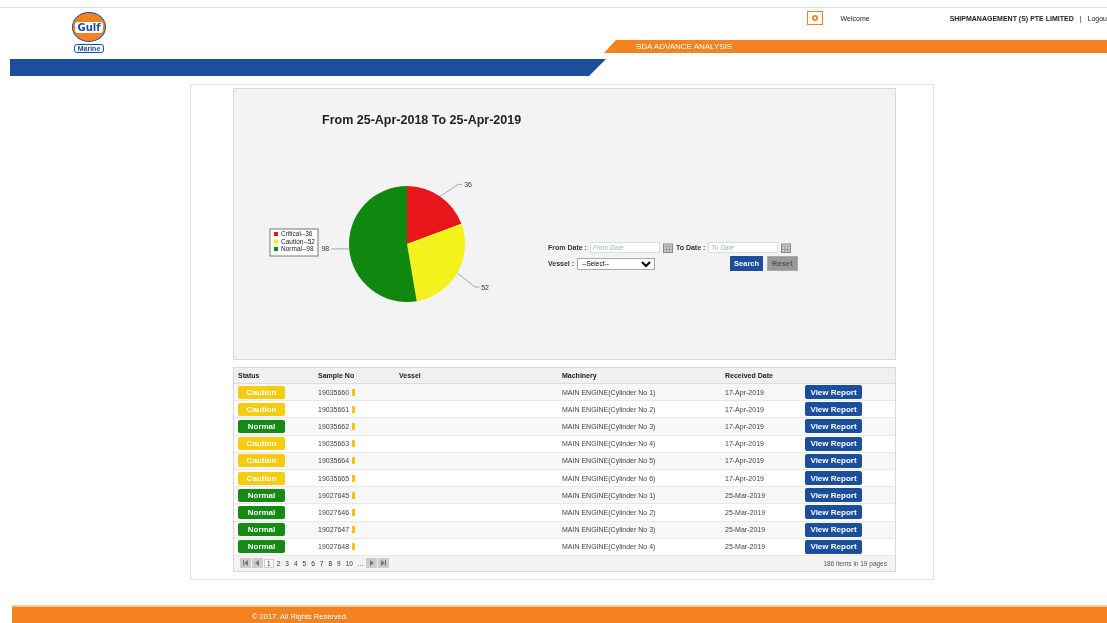 This screenshot has width=1107, height=623. What do you see at coordinates (294, 242) in the screenshot?
I see `chart-legend` at bounding box center [294, 242].